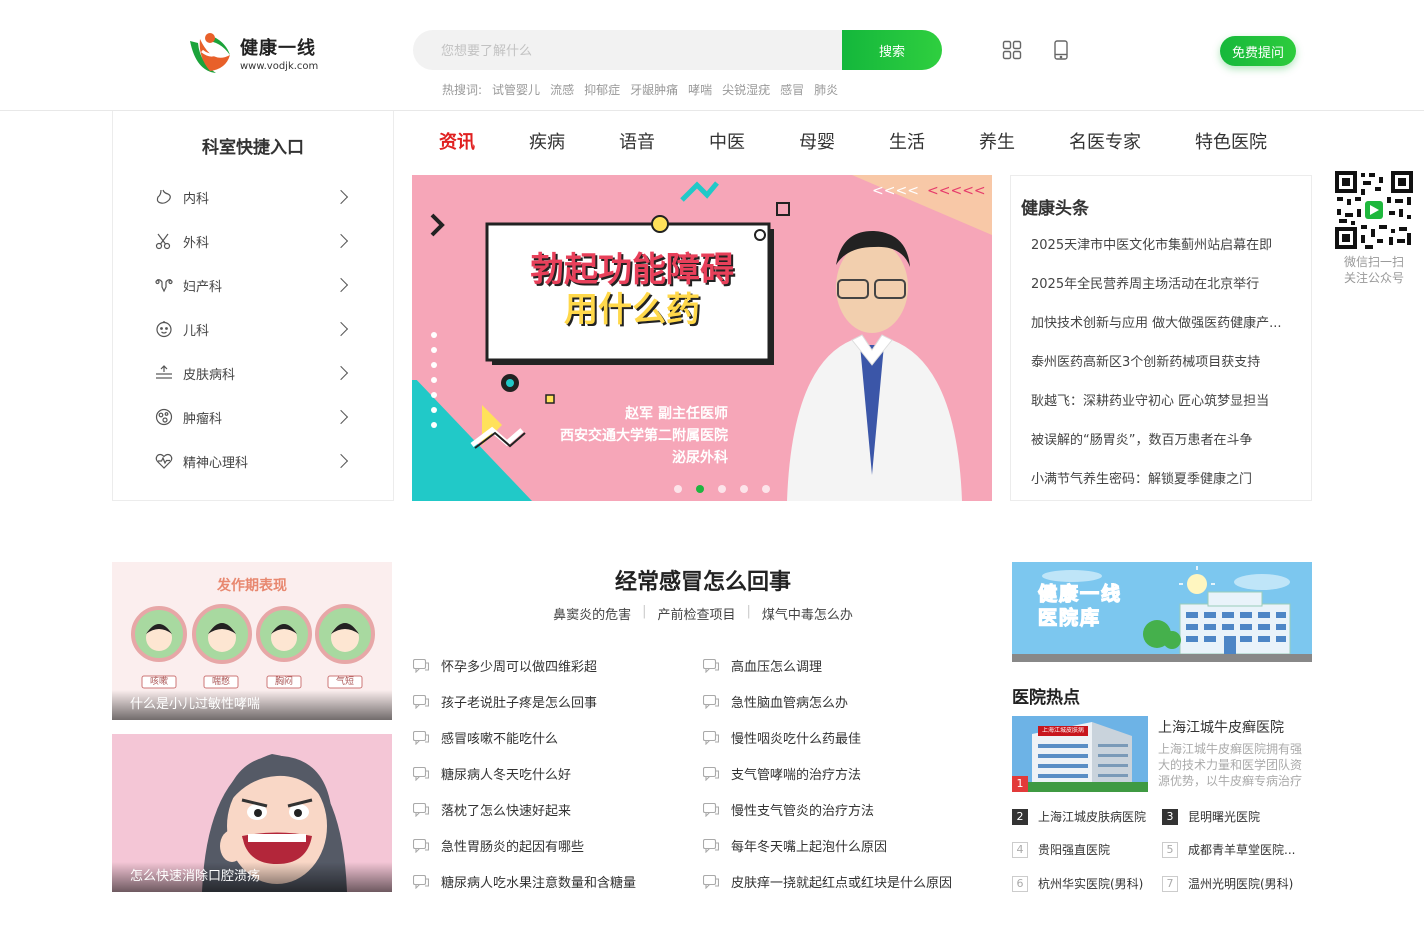 The width and height of the screenshot is (1424, 933). I want to click on question-item: 皮肤痒一挠就起红点或红块是什么原因, so click(827, 881).